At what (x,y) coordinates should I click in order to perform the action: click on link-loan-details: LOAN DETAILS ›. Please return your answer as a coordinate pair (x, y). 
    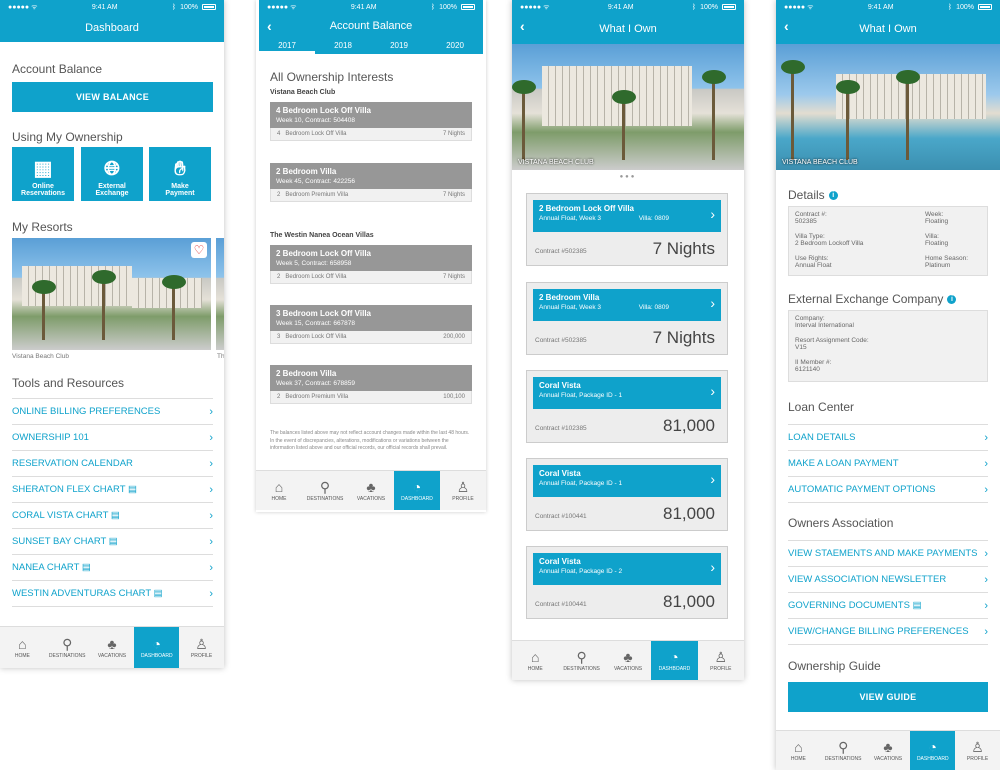
    Looking at the image, I should click on (888, 438).